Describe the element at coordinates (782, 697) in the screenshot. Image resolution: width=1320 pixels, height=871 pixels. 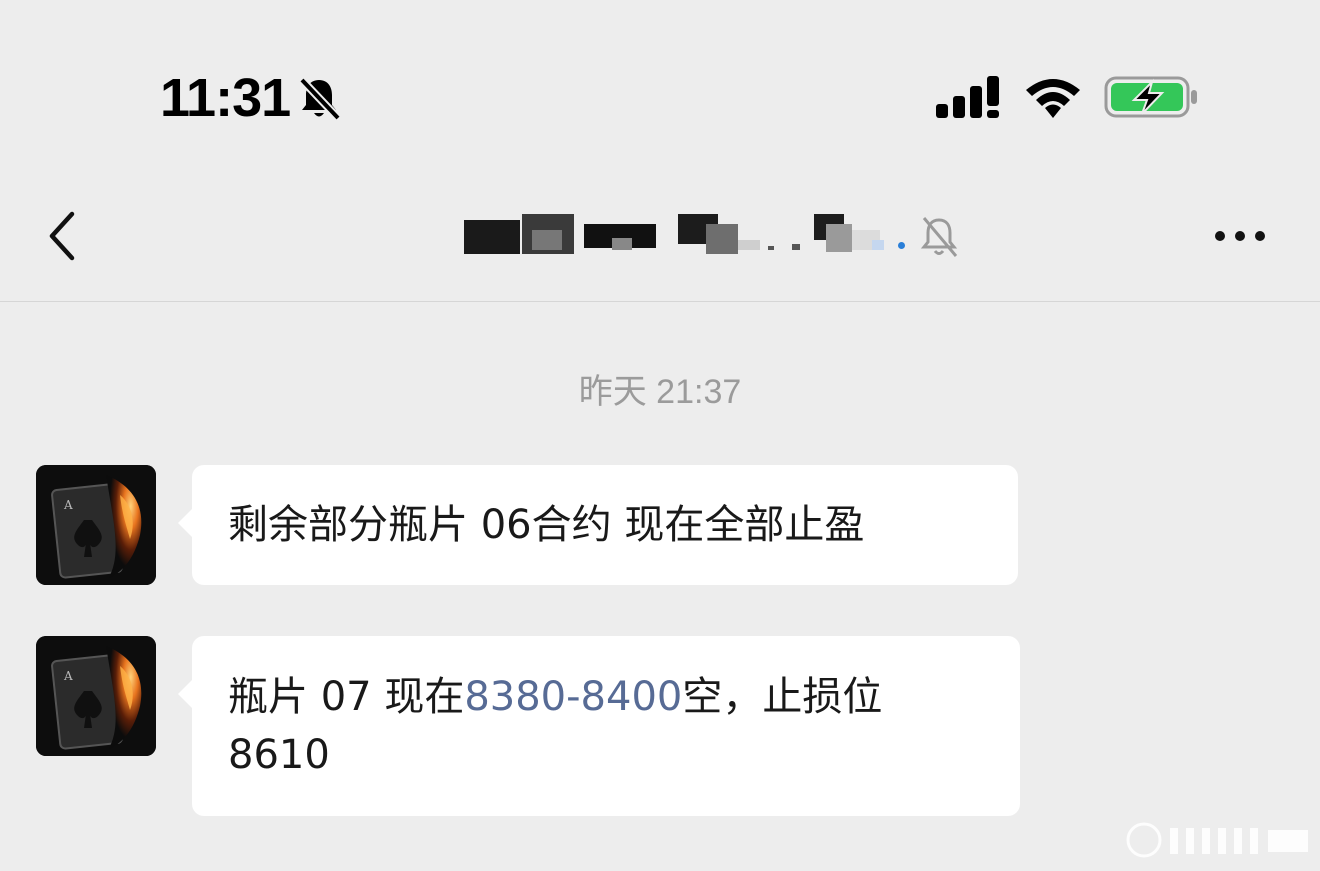
I see `message-text: 空，止损位` at that location.